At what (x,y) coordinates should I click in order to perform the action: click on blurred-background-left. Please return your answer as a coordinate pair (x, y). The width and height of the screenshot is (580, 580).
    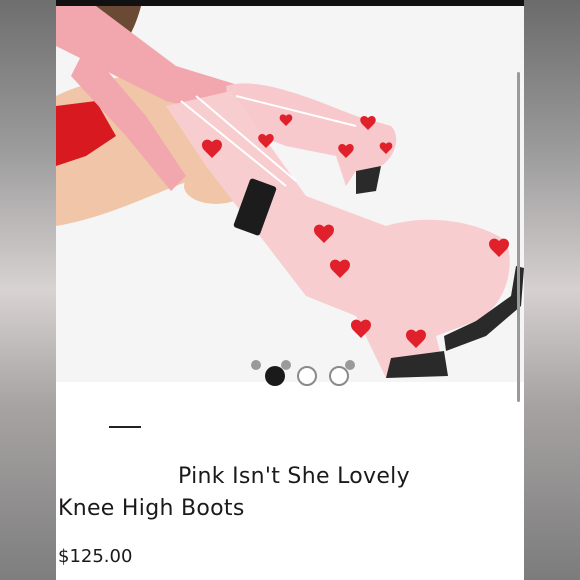
    Looking at the image, I should click on (28, 290).